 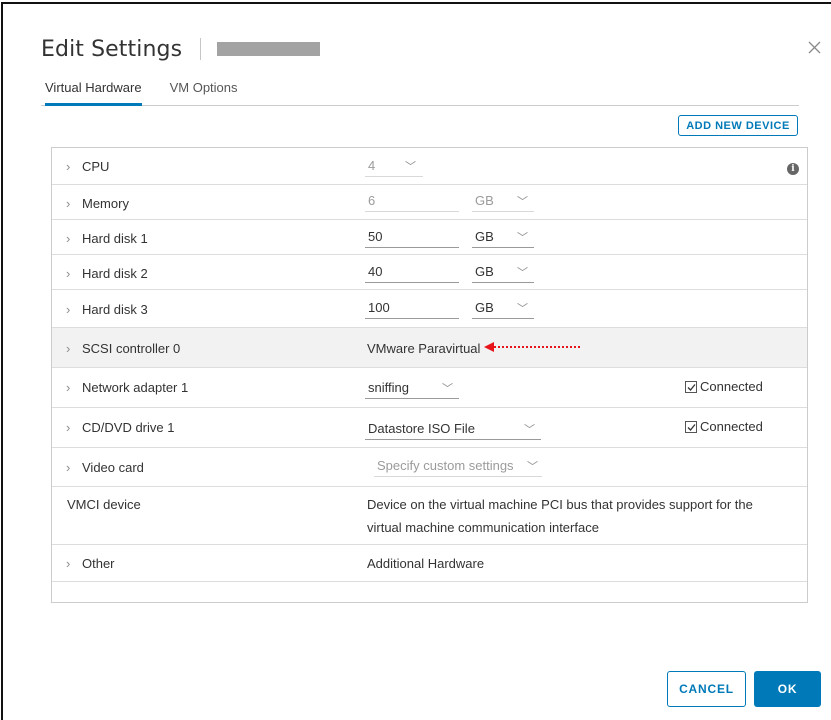 I want to click on close-icon, so click(x=815, y=48).